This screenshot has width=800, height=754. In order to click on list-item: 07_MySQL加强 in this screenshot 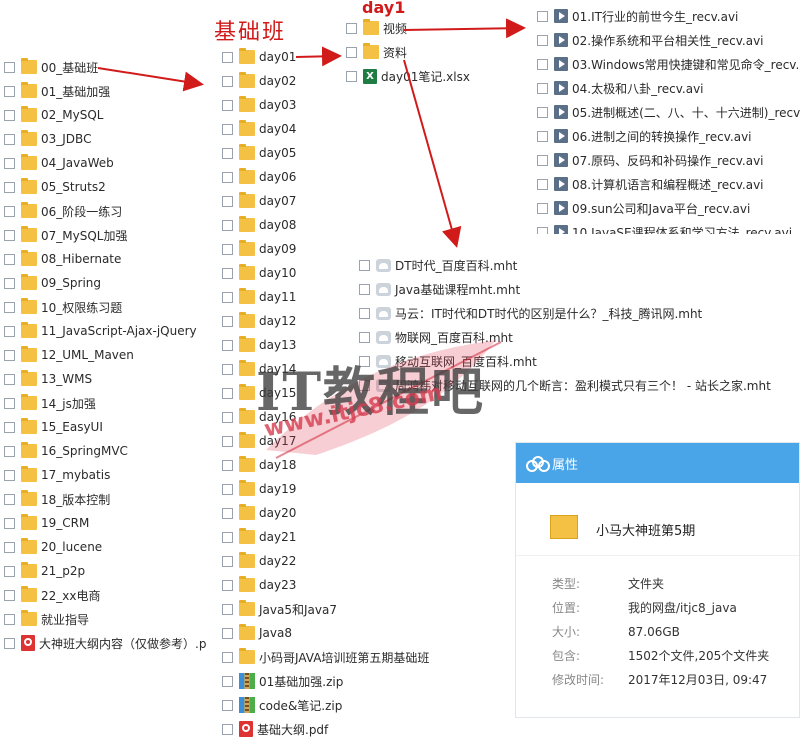, I will do `click(65, 235)`.